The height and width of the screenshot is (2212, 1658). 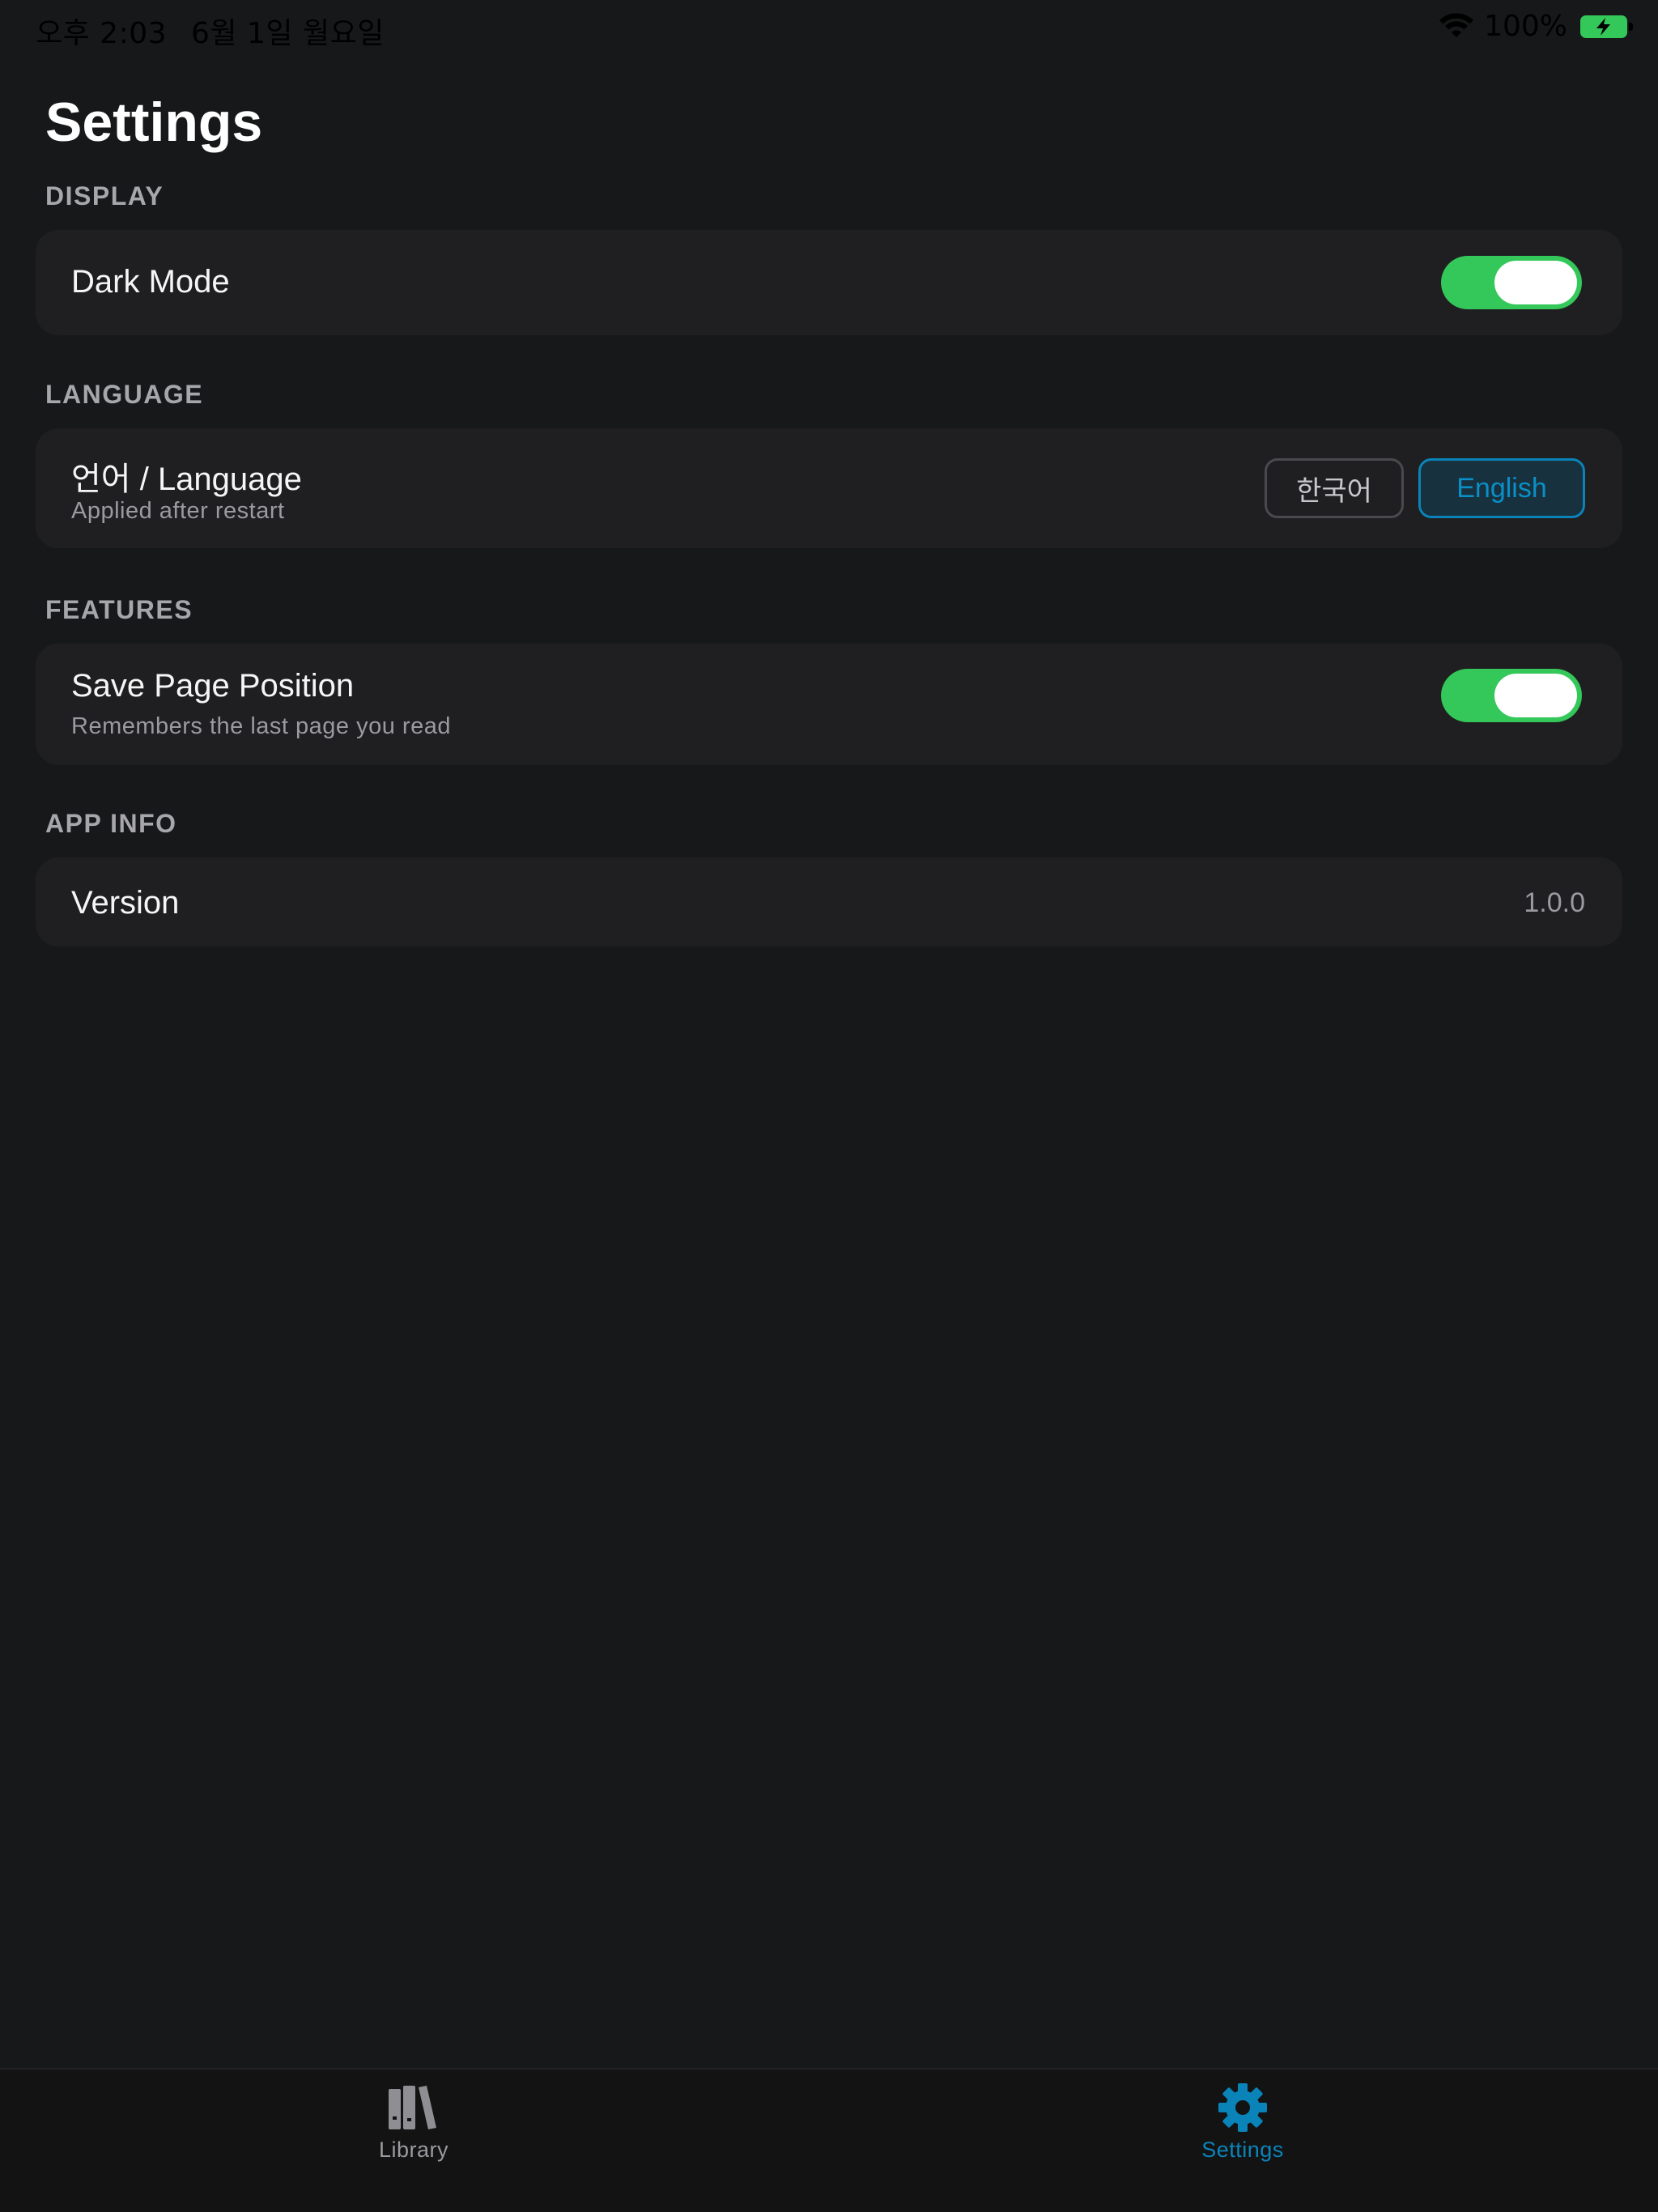 I want to click on battery-percent: 100%, so click(x=1525, y=27).